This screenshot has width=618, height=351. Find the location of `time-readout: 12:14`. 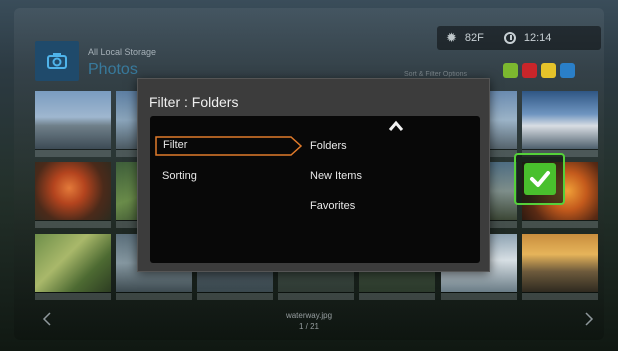

time-readout: 12:14 is located at coordinates (537, 38).